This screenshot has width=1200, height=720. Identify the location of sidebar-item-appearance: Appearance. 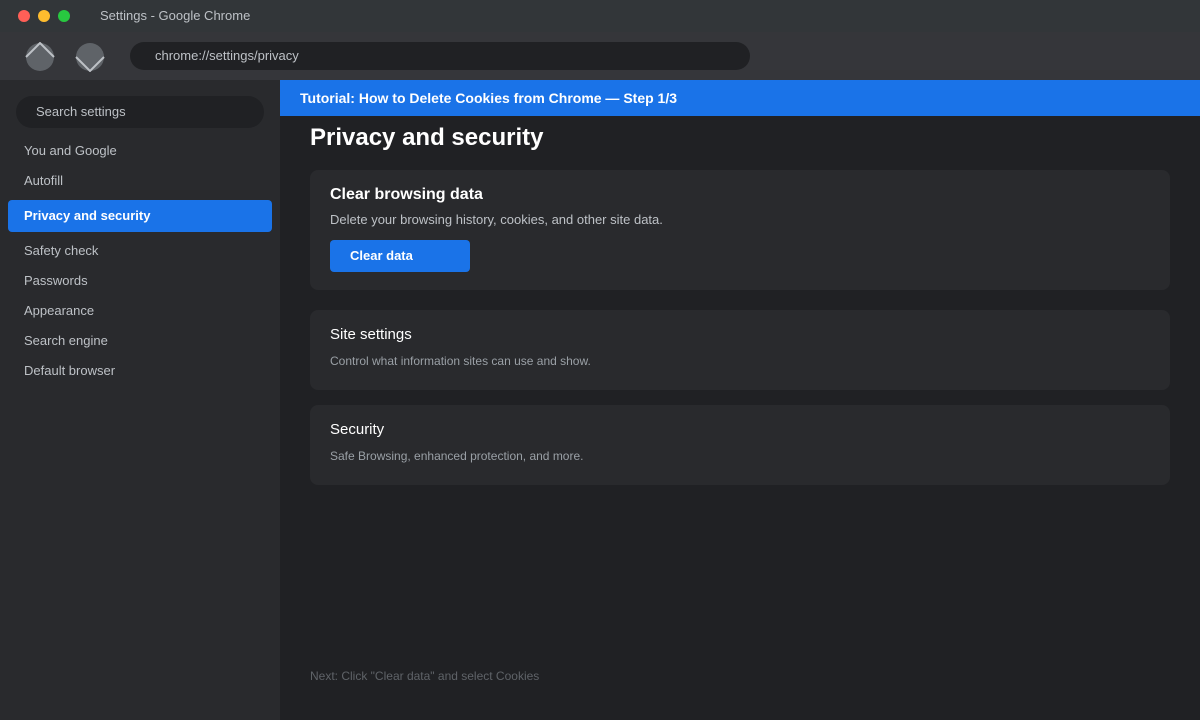
(59, 311).